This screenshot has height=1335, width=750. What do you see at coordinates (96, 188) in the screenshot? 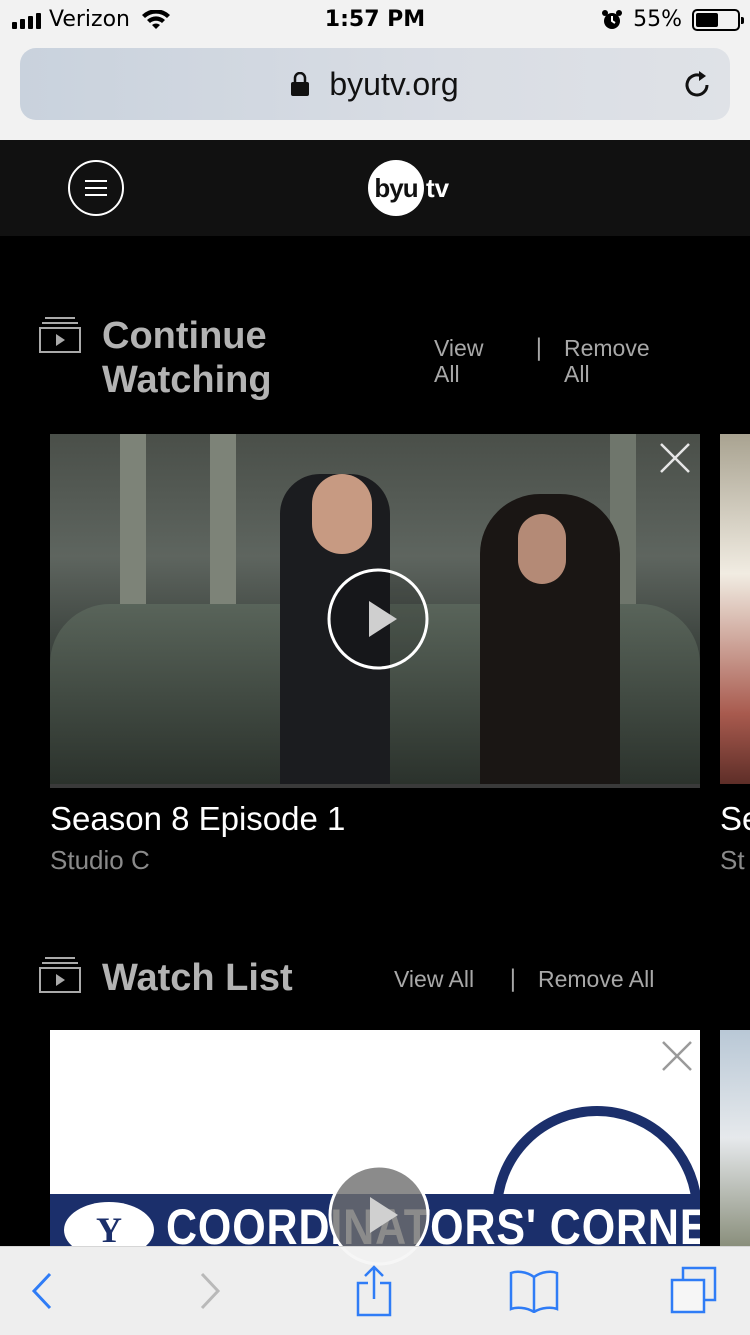
I see `hamburger-menu-icon` at bounding box center [96, 188].